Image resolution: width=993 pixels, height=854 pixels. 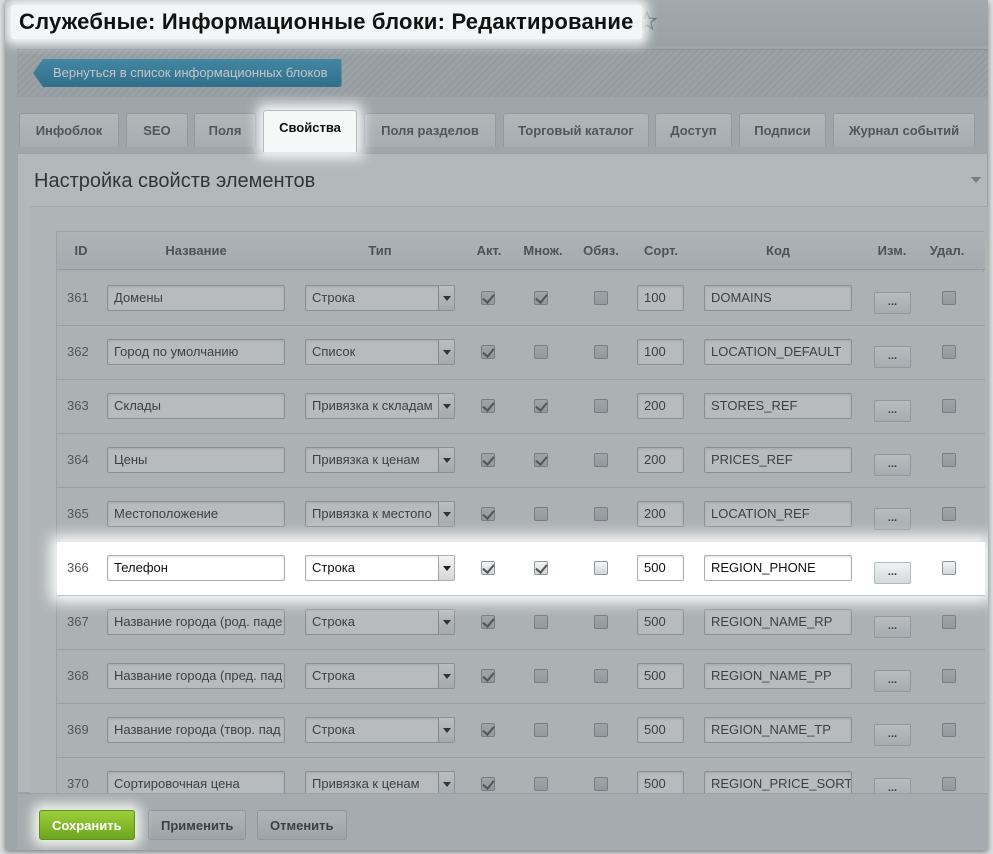 What do you see at coordinates (196, 622) in the screenshot?
I see `property-name-input: Название города (род. паде` at bounding box center [196, 622].